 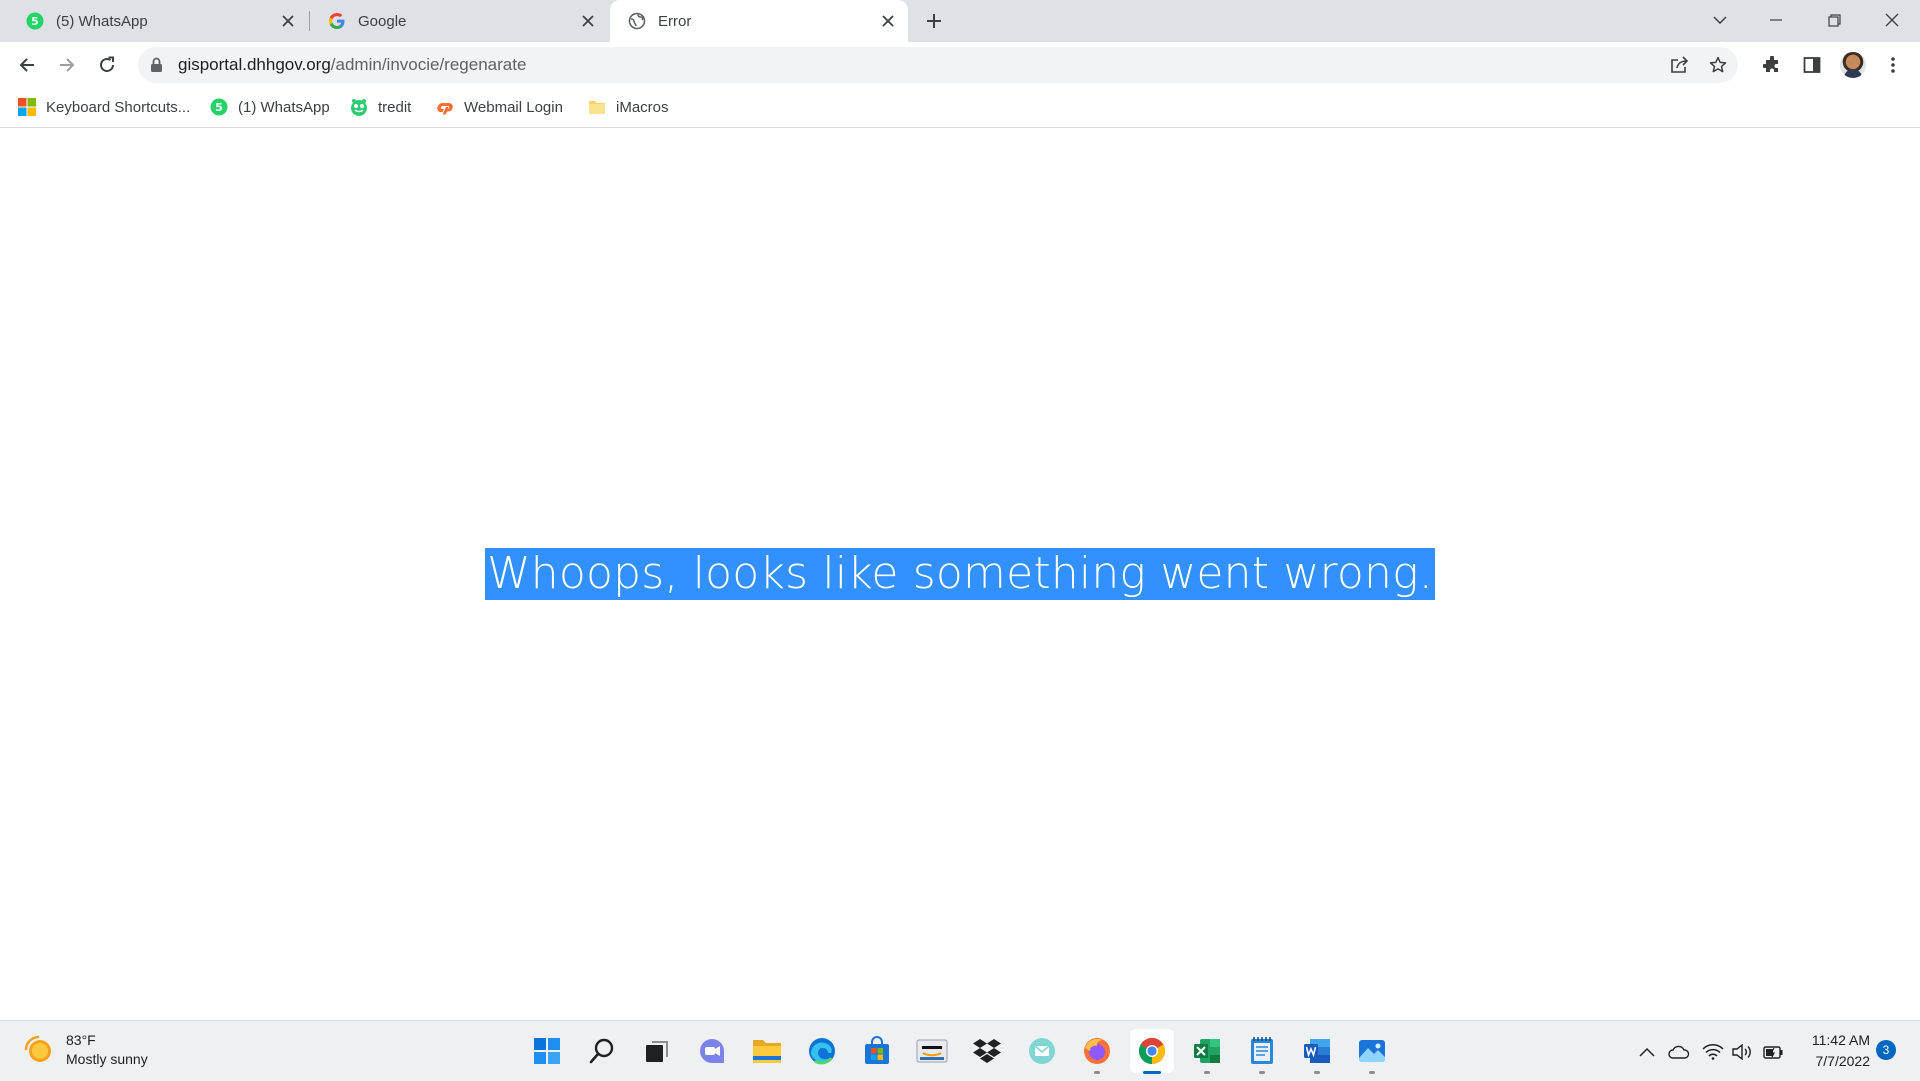 What do you see at coordinates (960, 21) in the screenshot?
I see `tab-strip: 5 (5) WhatsApp Google Error` at bounding box center [960, 21].